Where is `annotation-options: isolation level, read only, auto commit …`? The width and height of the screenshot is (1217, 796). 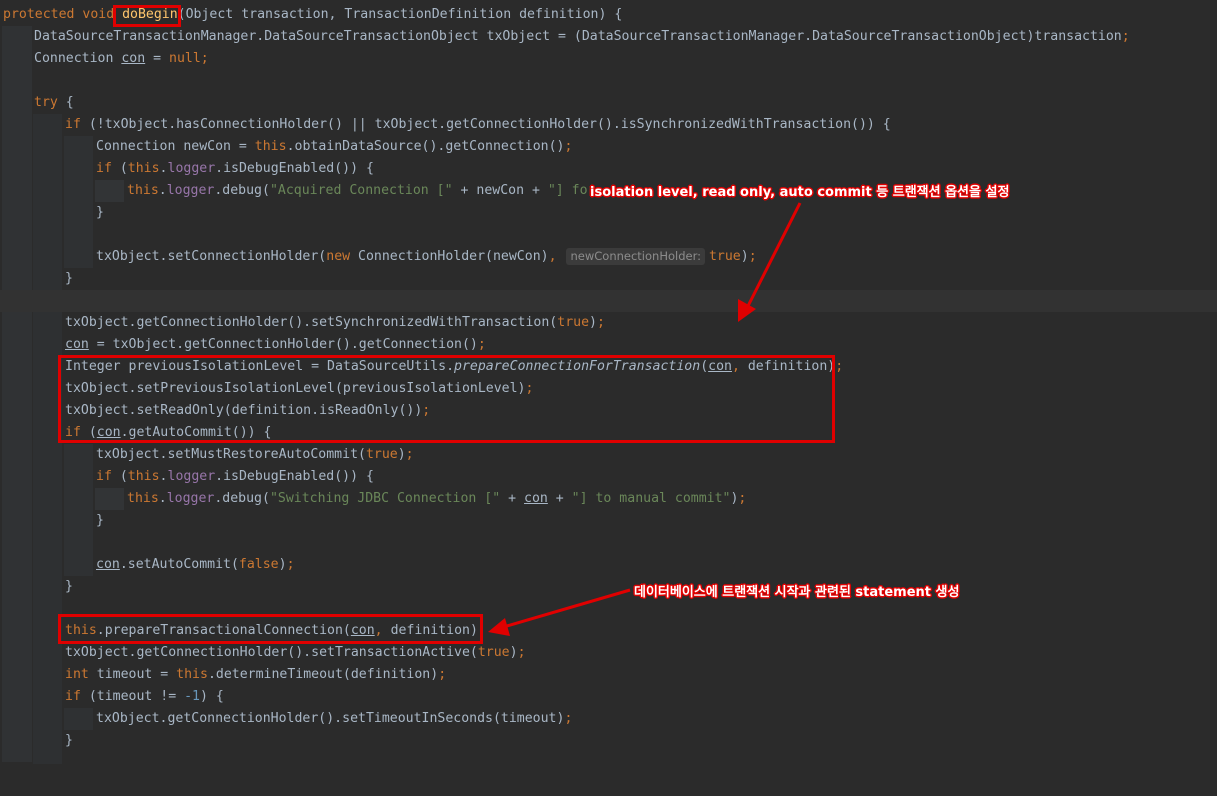 annotation-options: isolation level, read only, auto commit … is located at coordinates (800, 192).